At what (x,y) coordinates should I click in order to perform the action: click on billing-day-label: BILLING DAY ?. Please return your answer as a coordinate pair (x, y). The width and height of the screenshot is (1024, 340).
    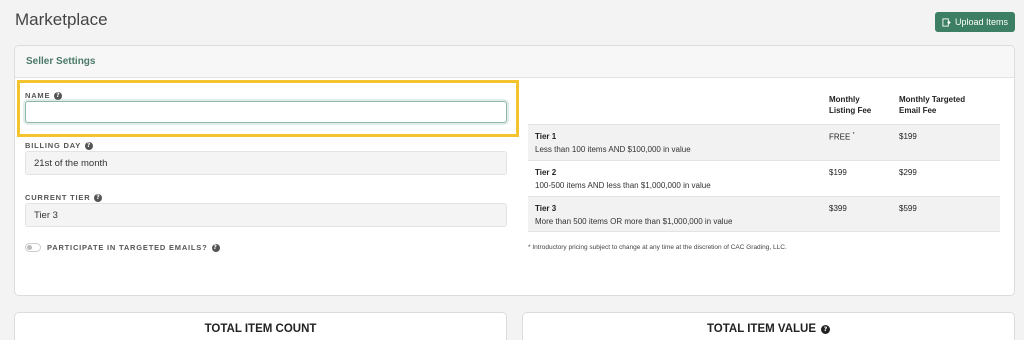
    Looking at the image, I should click on (59, 145).